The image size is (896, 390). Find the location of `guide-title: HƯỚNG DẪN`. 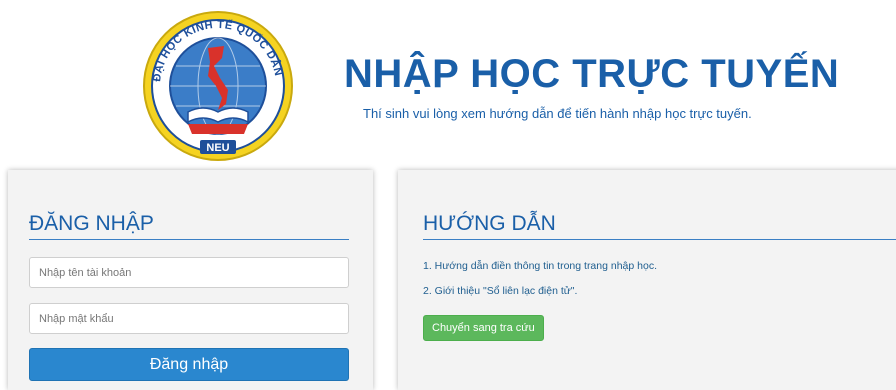

guide-title: HƯỚNG DẪN is located at coordinates (489, 223).